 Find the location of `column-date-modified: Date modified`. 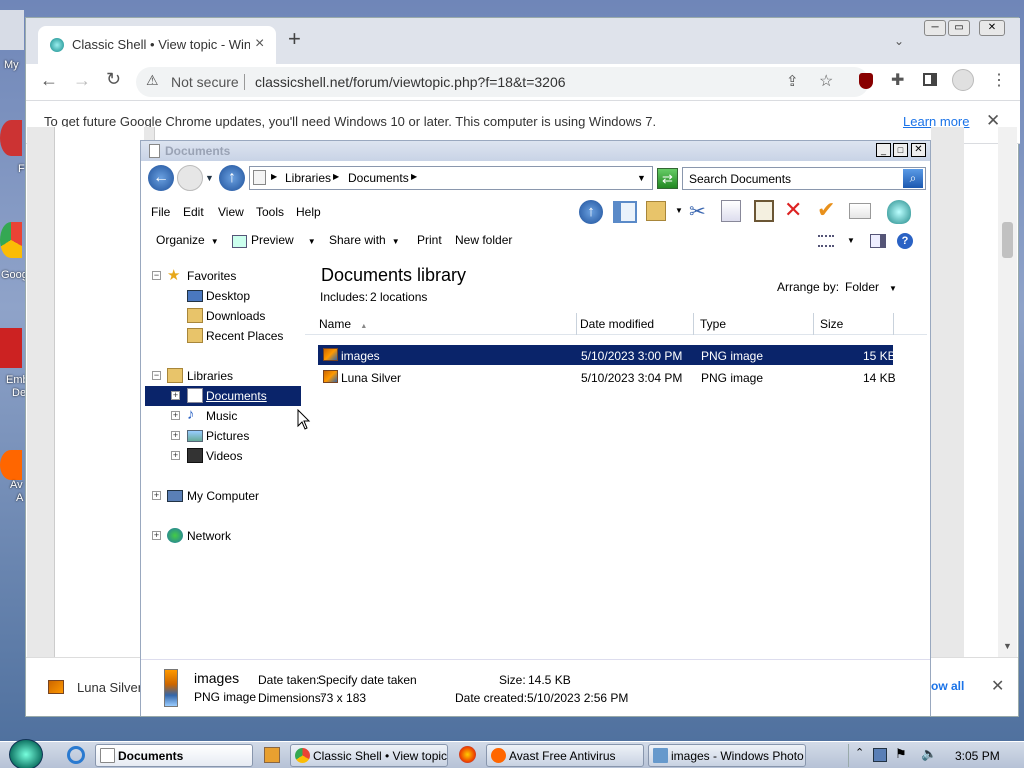

column-date-modified: Date modified is located at coordinates (634, 324).